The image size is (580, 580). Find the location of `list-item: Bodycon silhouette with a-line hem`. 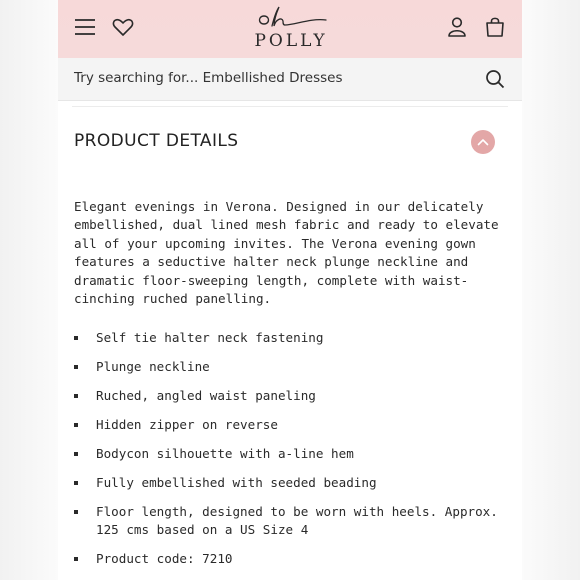

list-item: Bodycon silhouette with a-line hem is located at coordinates (289, 454).